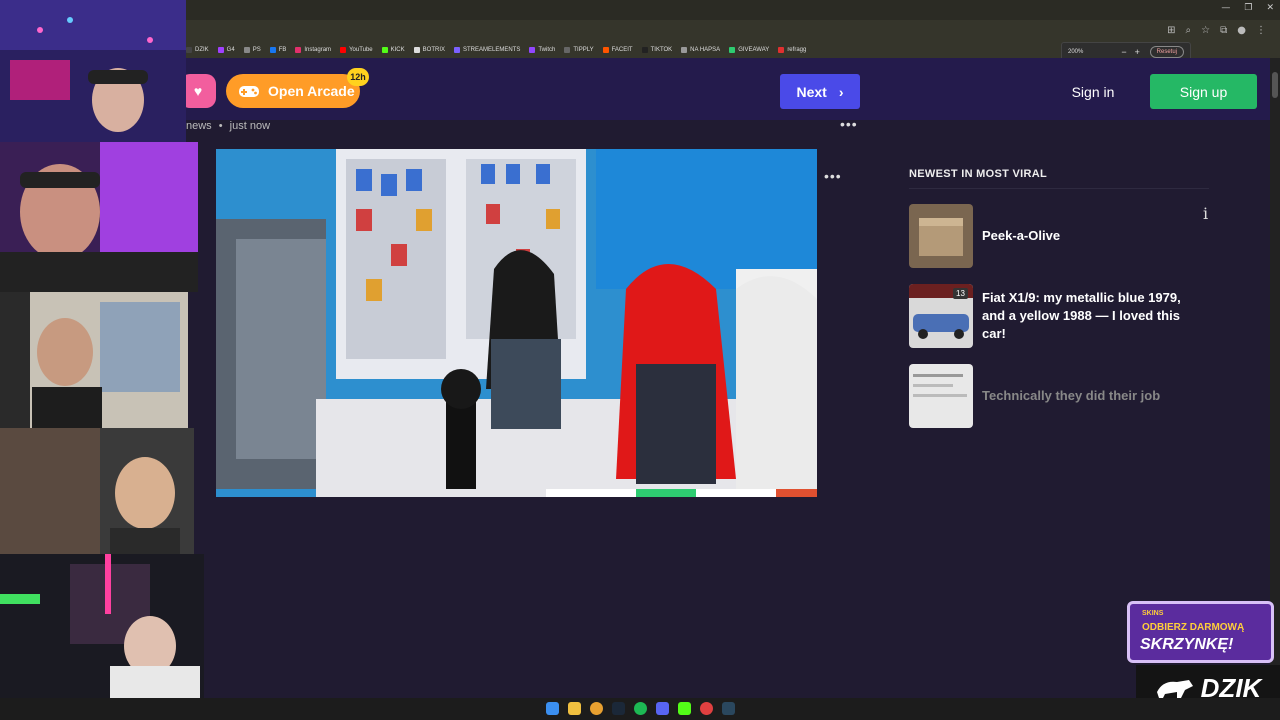 The width and height of the screenshot is (1280, 720). I want to click on post-source: news, so click(199, 126).